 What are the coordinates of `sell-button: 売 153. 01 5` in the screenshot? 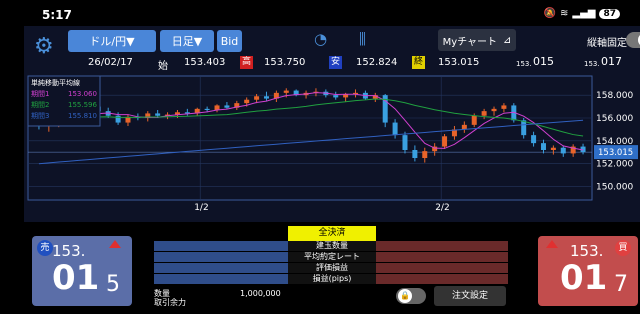 It's located at (82, 271).